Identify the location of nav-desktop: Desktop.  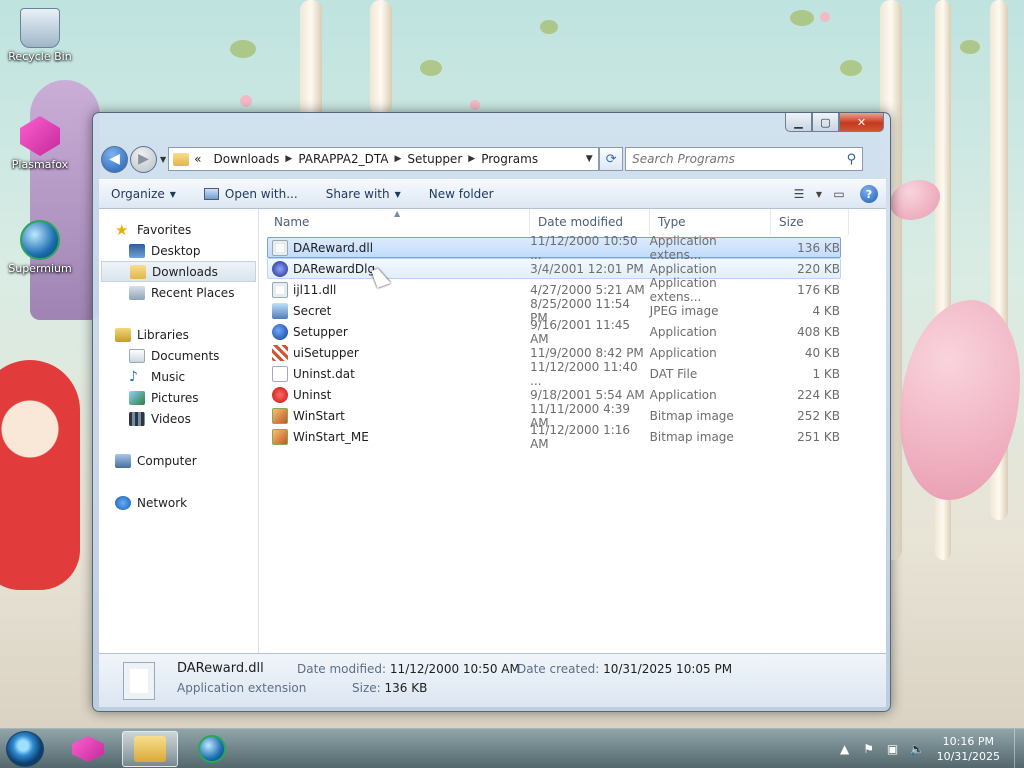
(178, 250).